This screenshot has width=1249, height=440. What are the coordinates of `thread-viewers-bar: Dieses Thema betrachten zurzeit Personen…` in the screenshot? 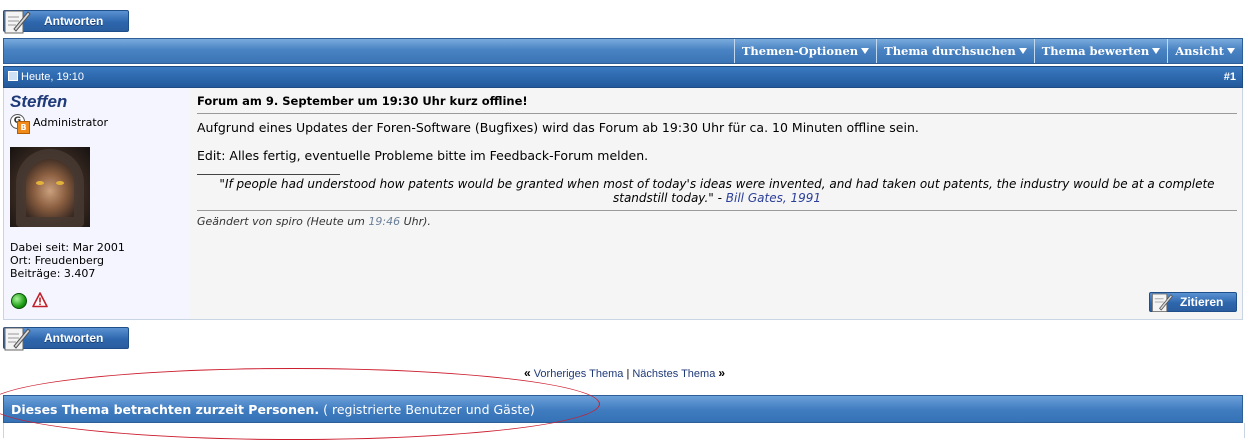 It's located at (623, 409).